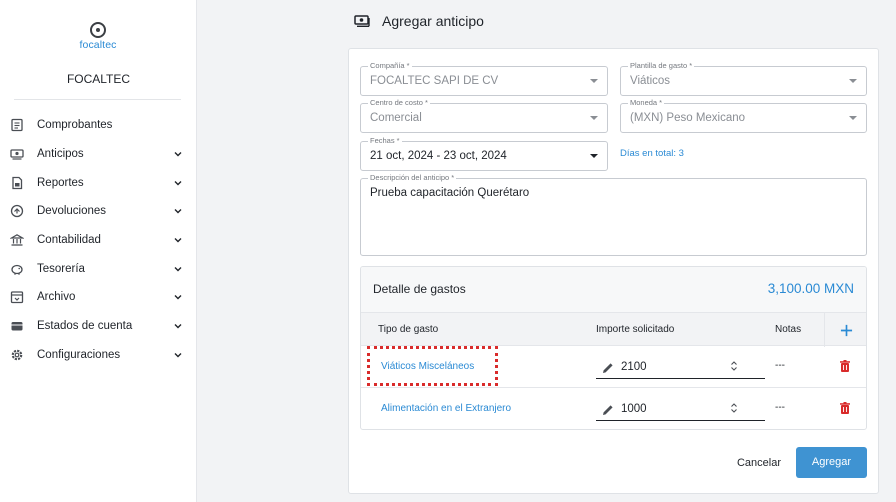 The height and width of the screenshot is (502, 896). What do you see at coordinates (661, 66) in the screenshot?
I see `plantilla-label: Plantilla de gasto *` at bounding box center [661, 66].